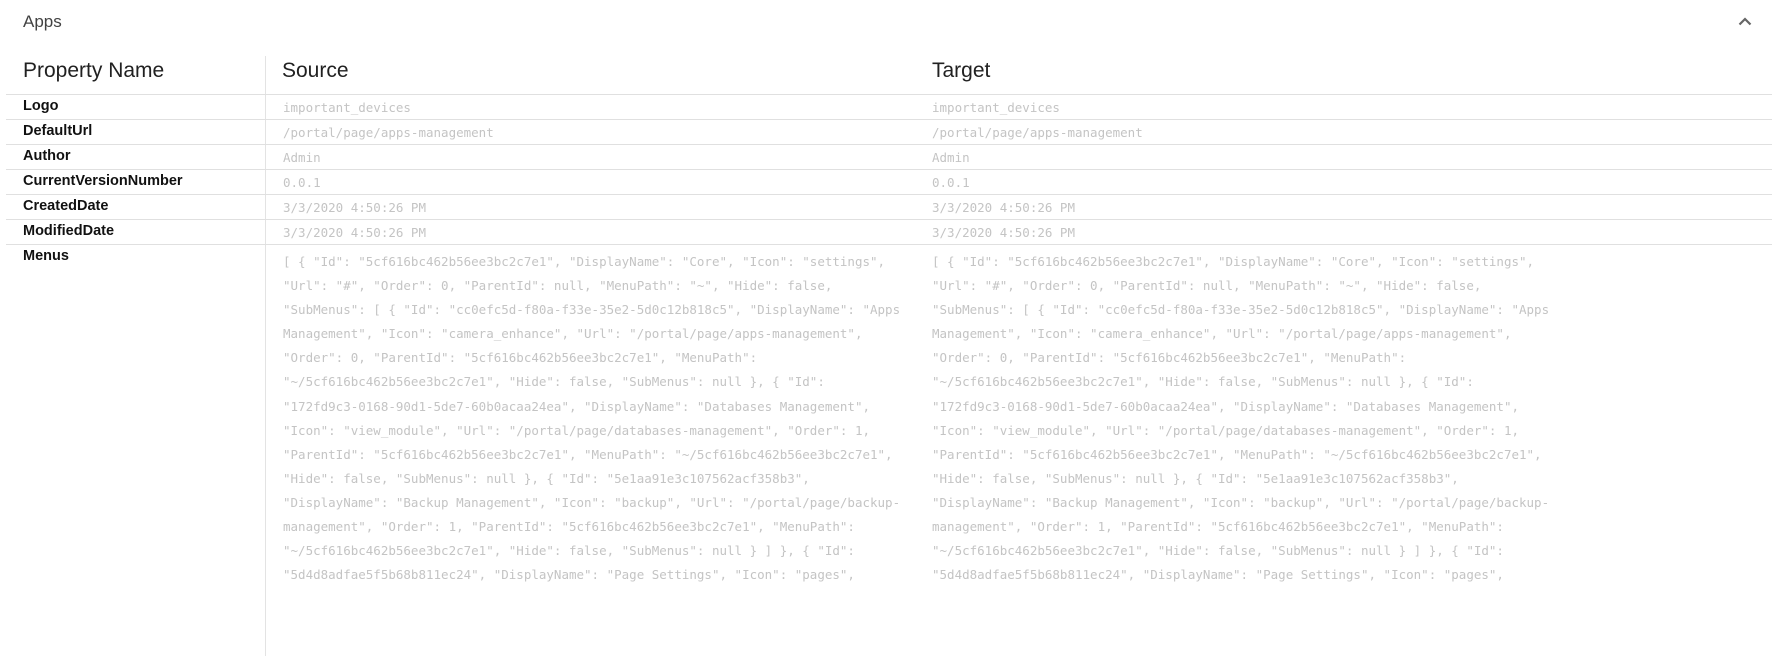  I want to click on property-name: Author, so click(47, 156).